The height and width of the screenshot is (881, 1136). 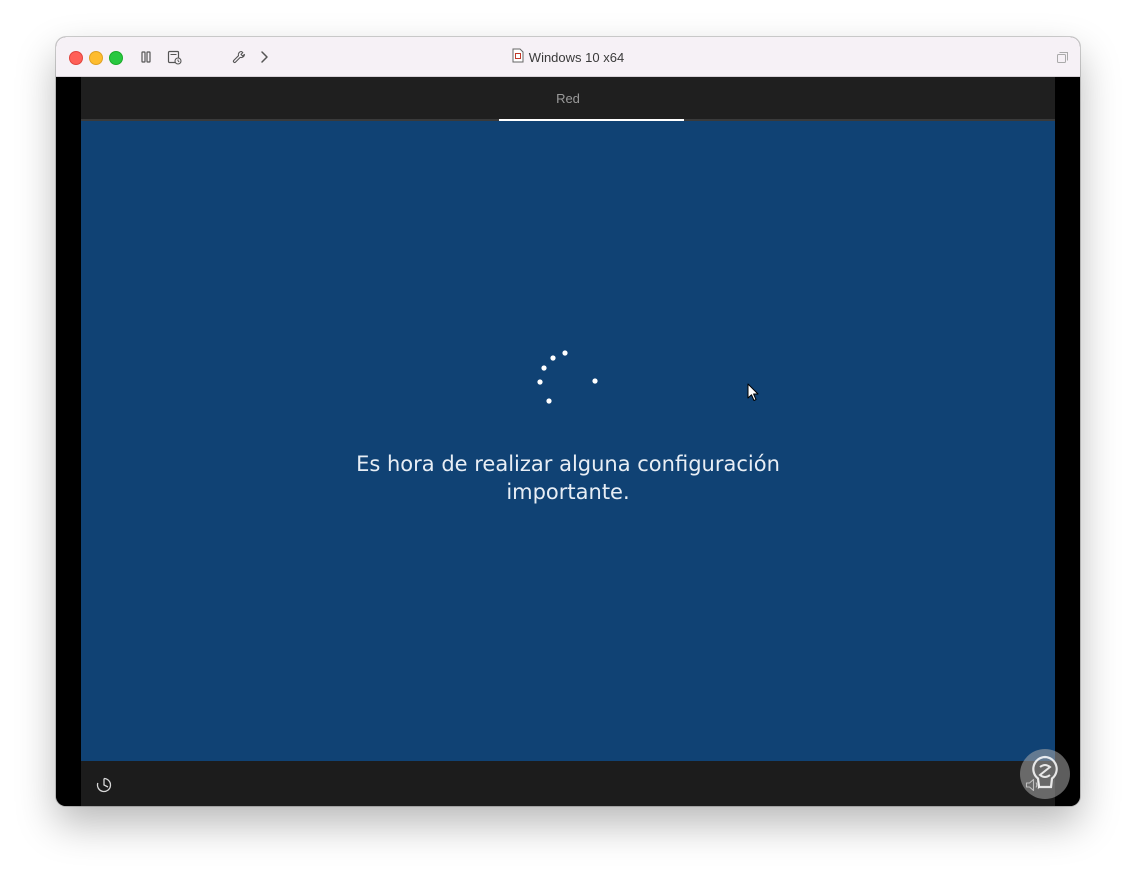 I want to click on watermark-logo, so click(x=1045, y=774).